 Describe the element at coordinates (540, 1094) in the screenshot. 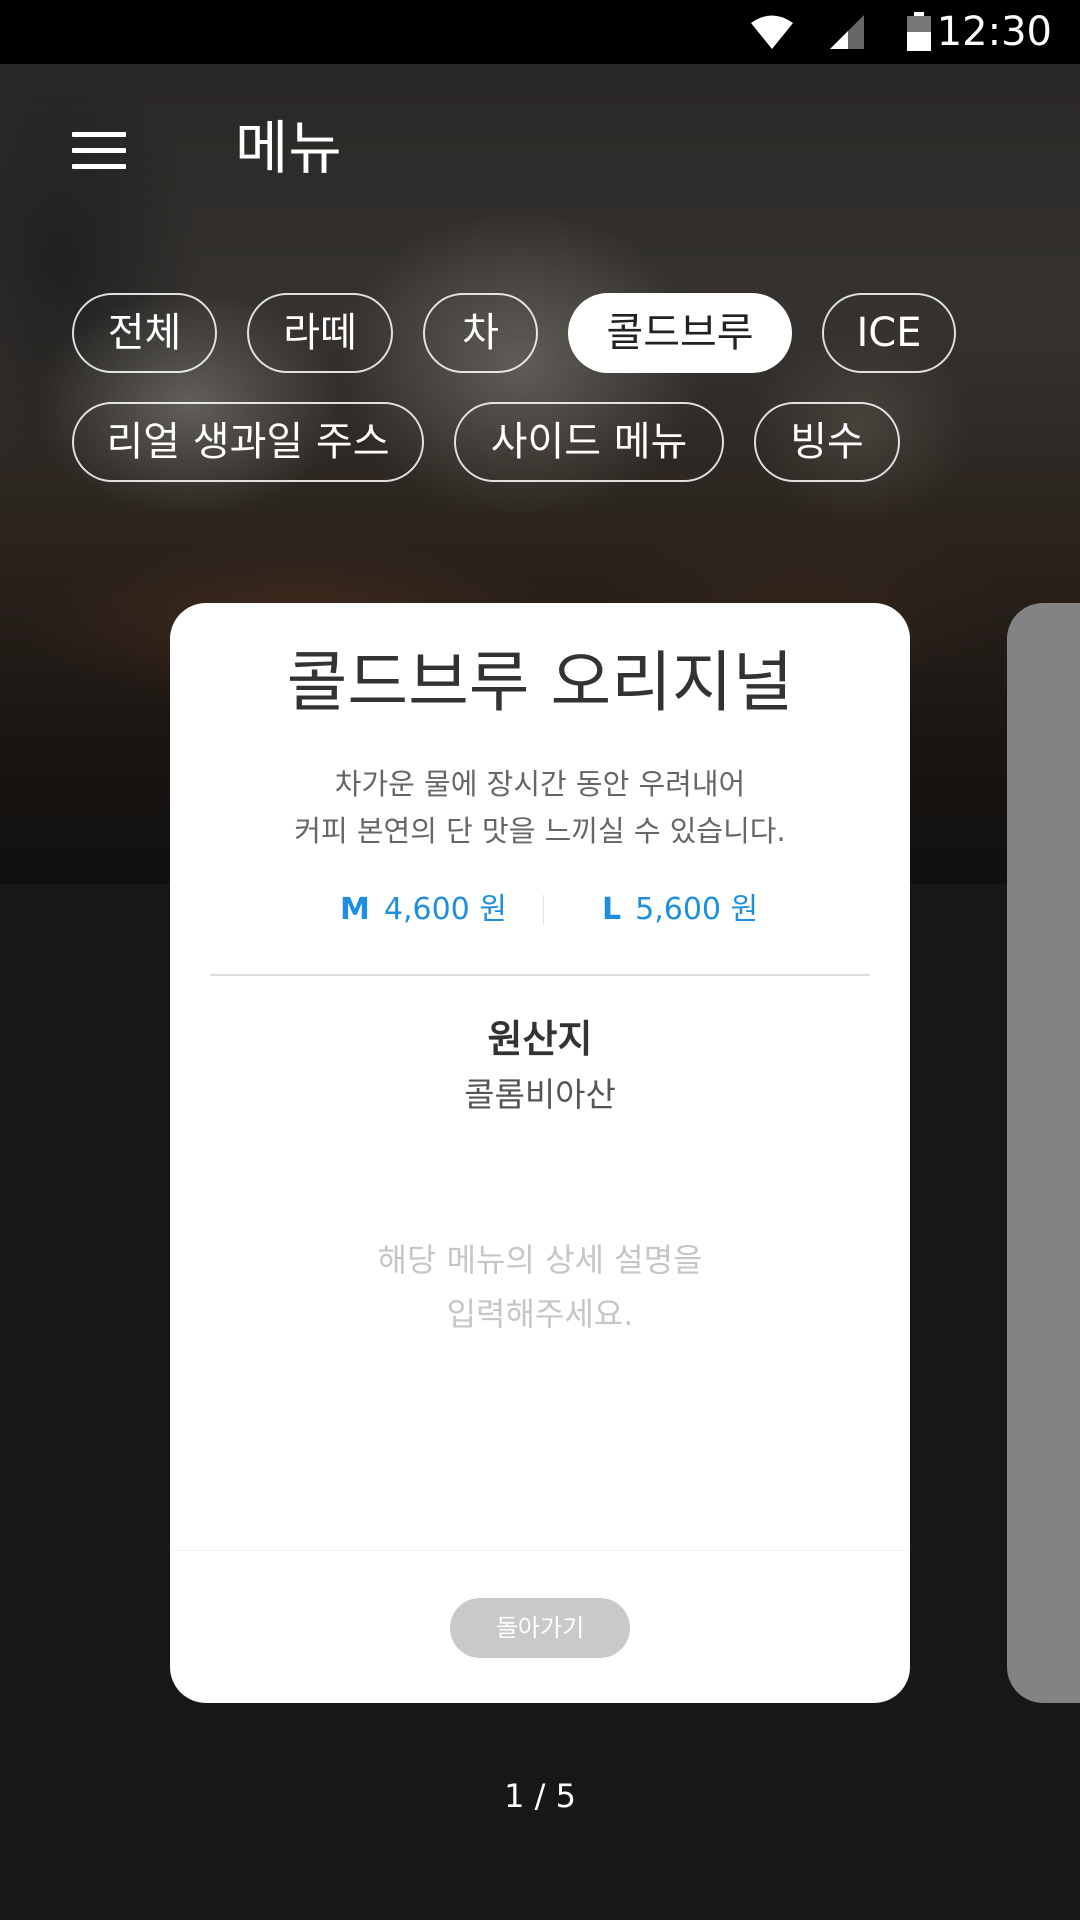

I see `origin-value: 콜롬비아산` at that location.